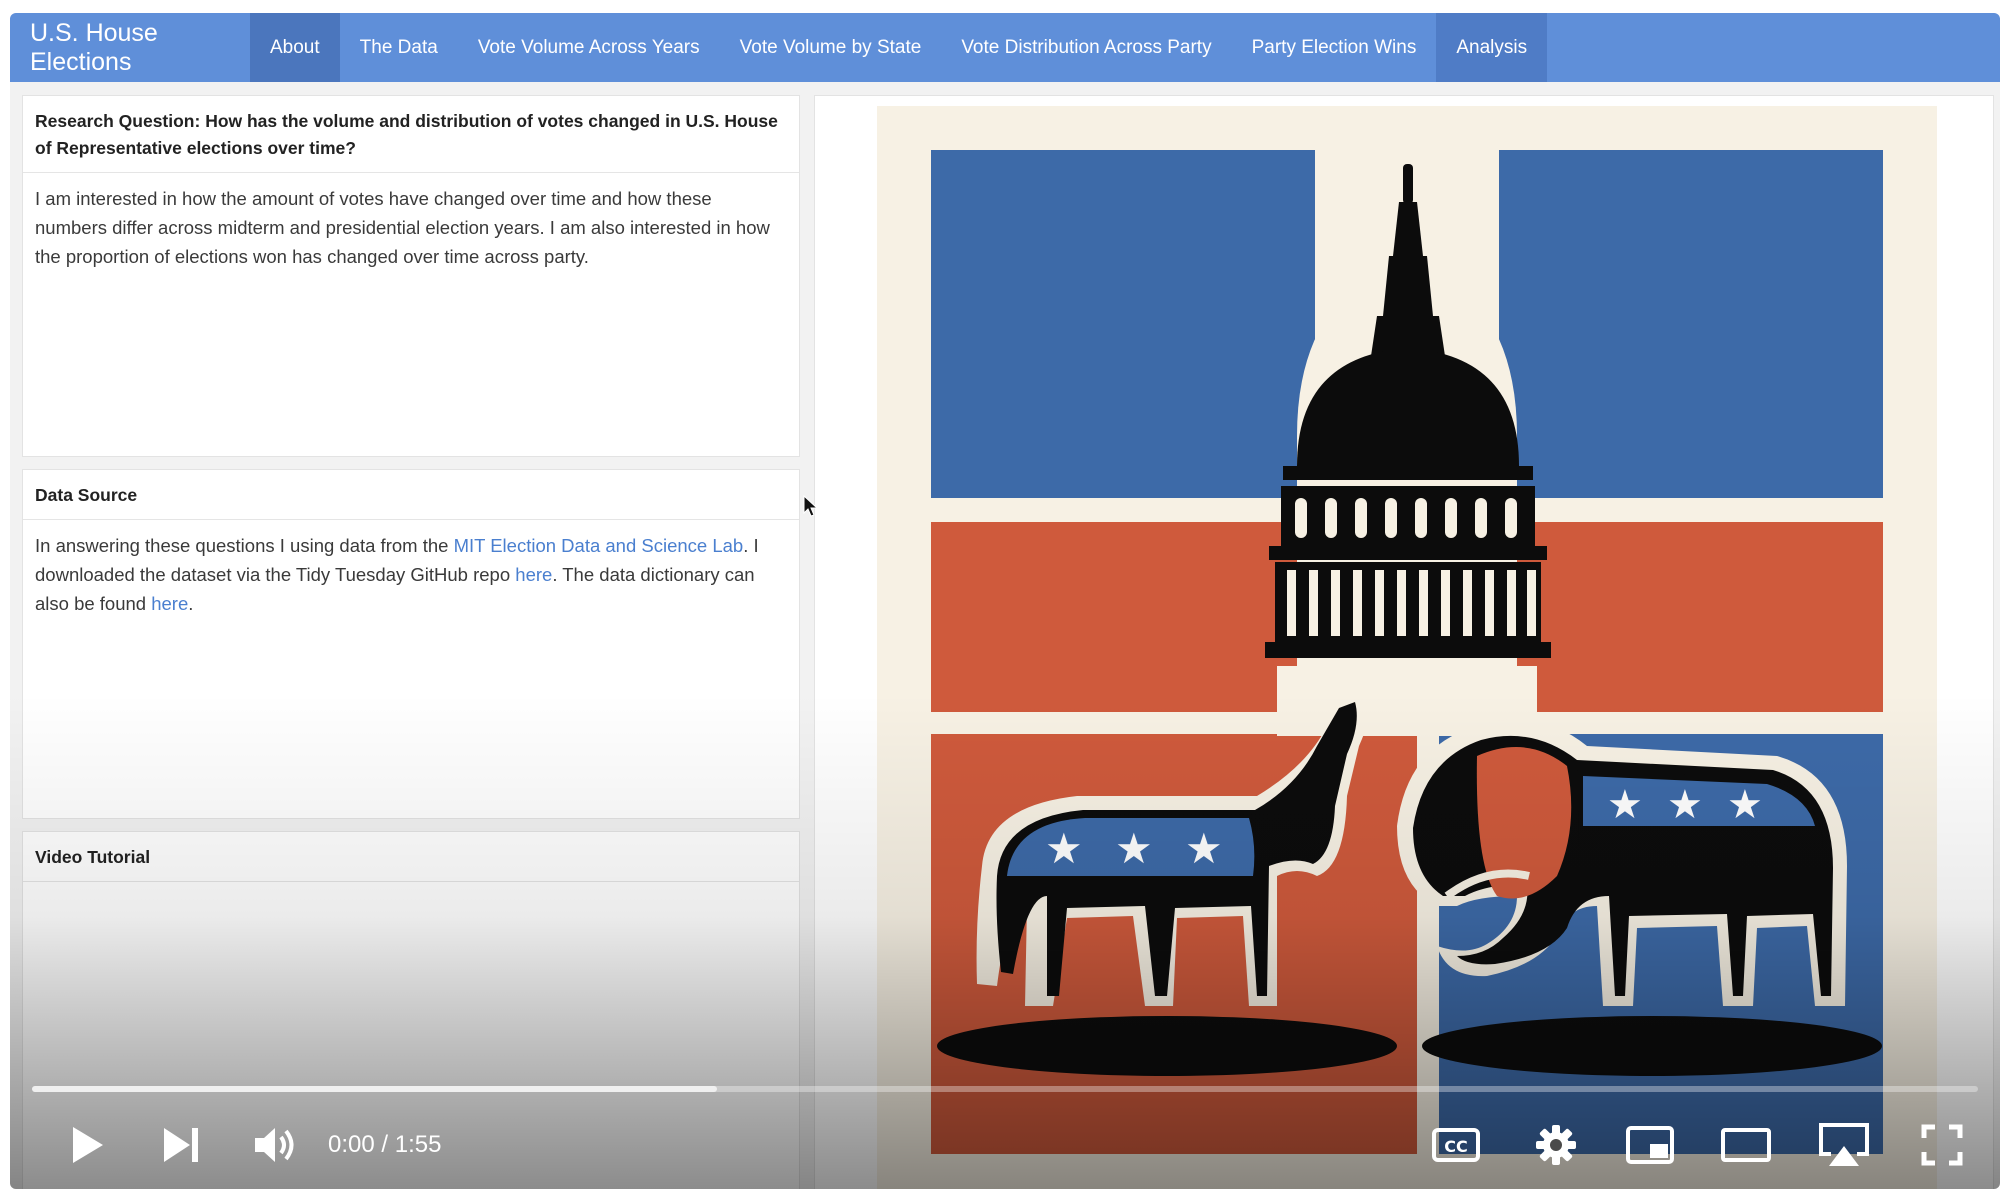 The image size is (2002, 1192). I want to click on red-band-right, so click(1698, 617).